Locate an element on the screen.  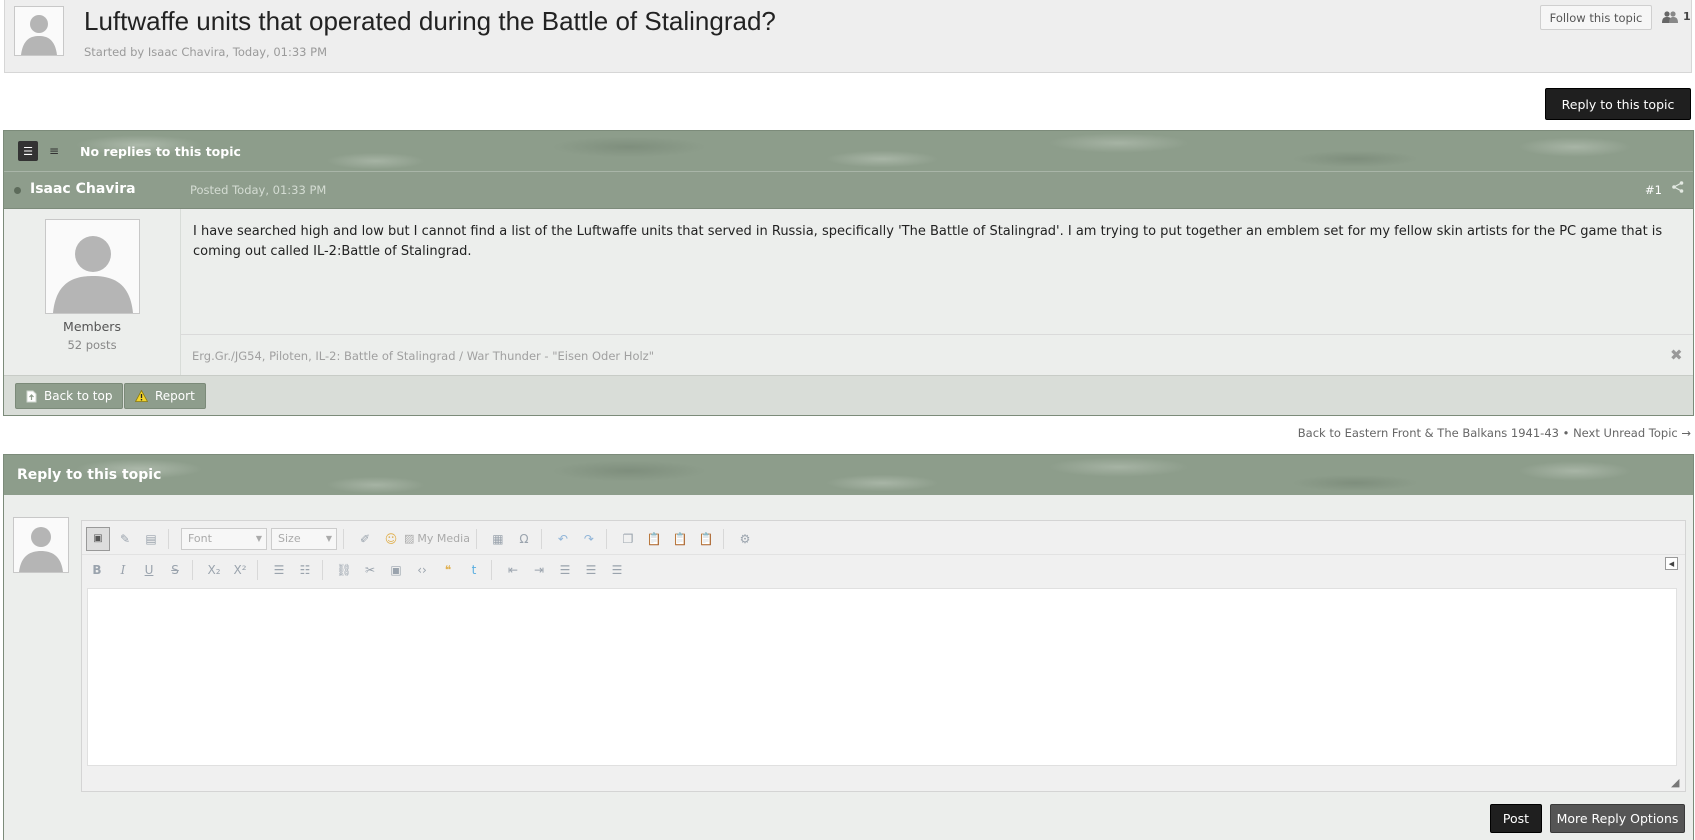
align-right-icon: ☰ is located at coordinates (617, 570).